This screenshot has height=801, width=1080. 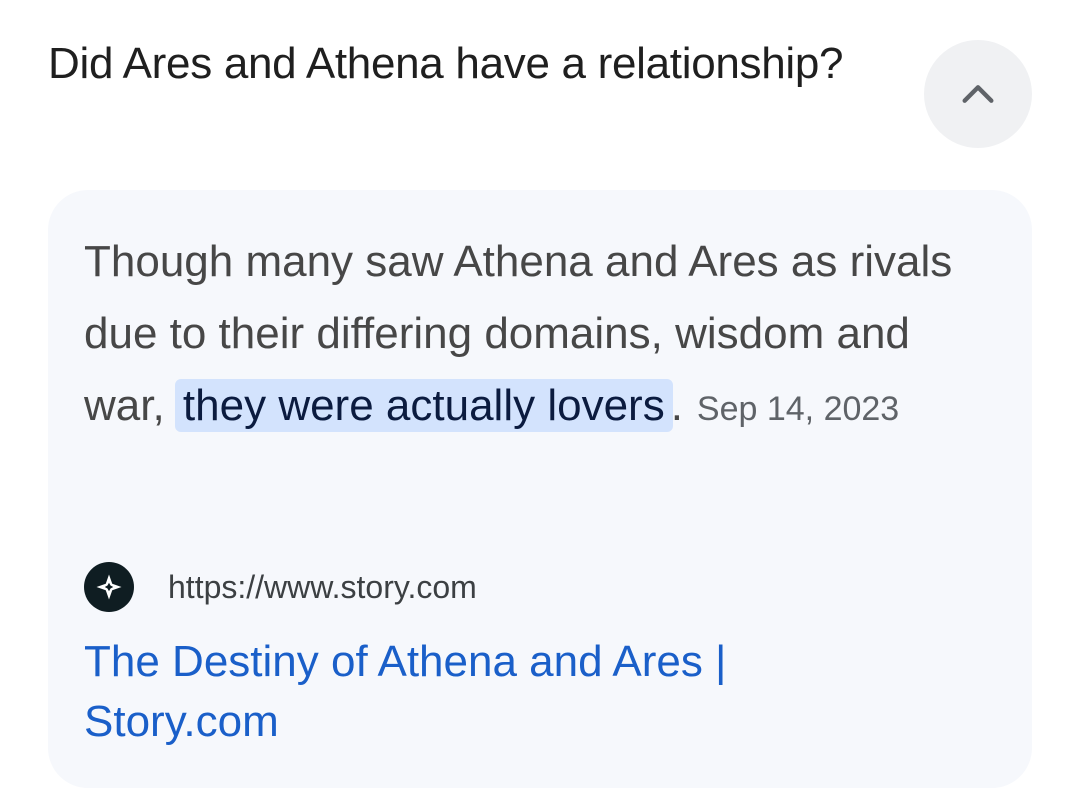 What do you see at coordinates (423, 405) in the screenshot?
I see `answer-highlight: they were actually lovers` at bounding box center [423, 405].